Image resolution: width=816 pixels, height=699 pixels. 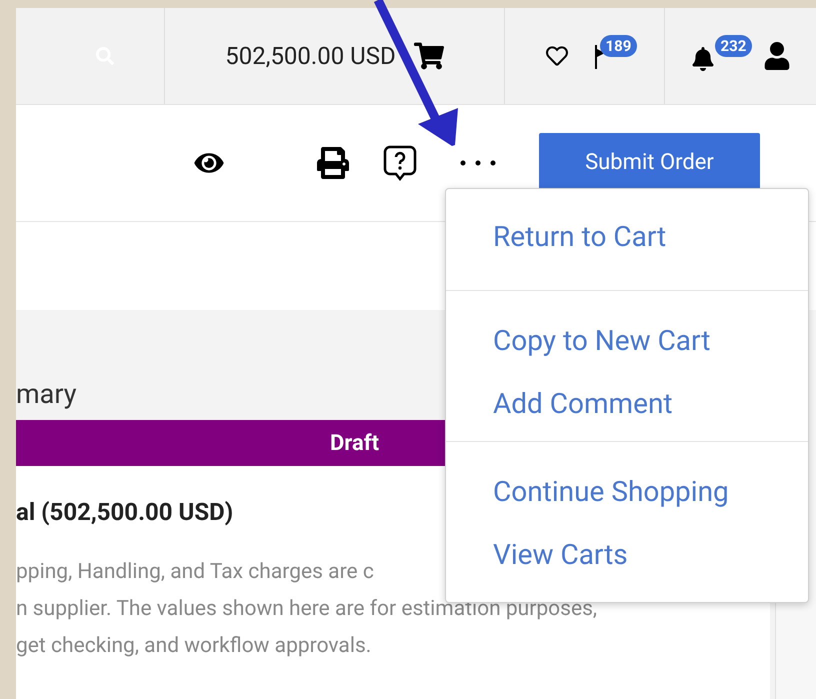 I want to click on menu-item: Copy to New Cart, so click(x=627, y=340).